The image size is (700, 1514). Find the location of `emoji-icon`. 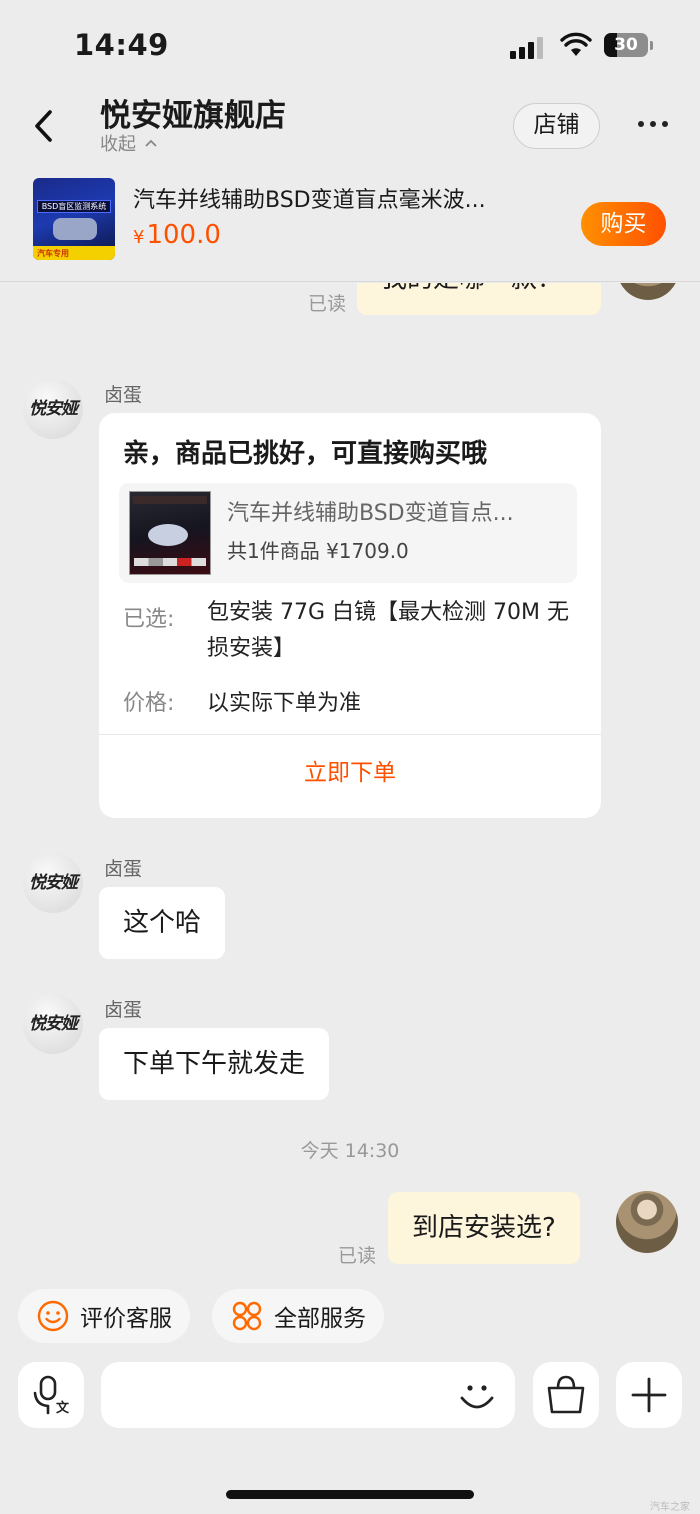

emoji-icon is located at coordinates (477, 1396).